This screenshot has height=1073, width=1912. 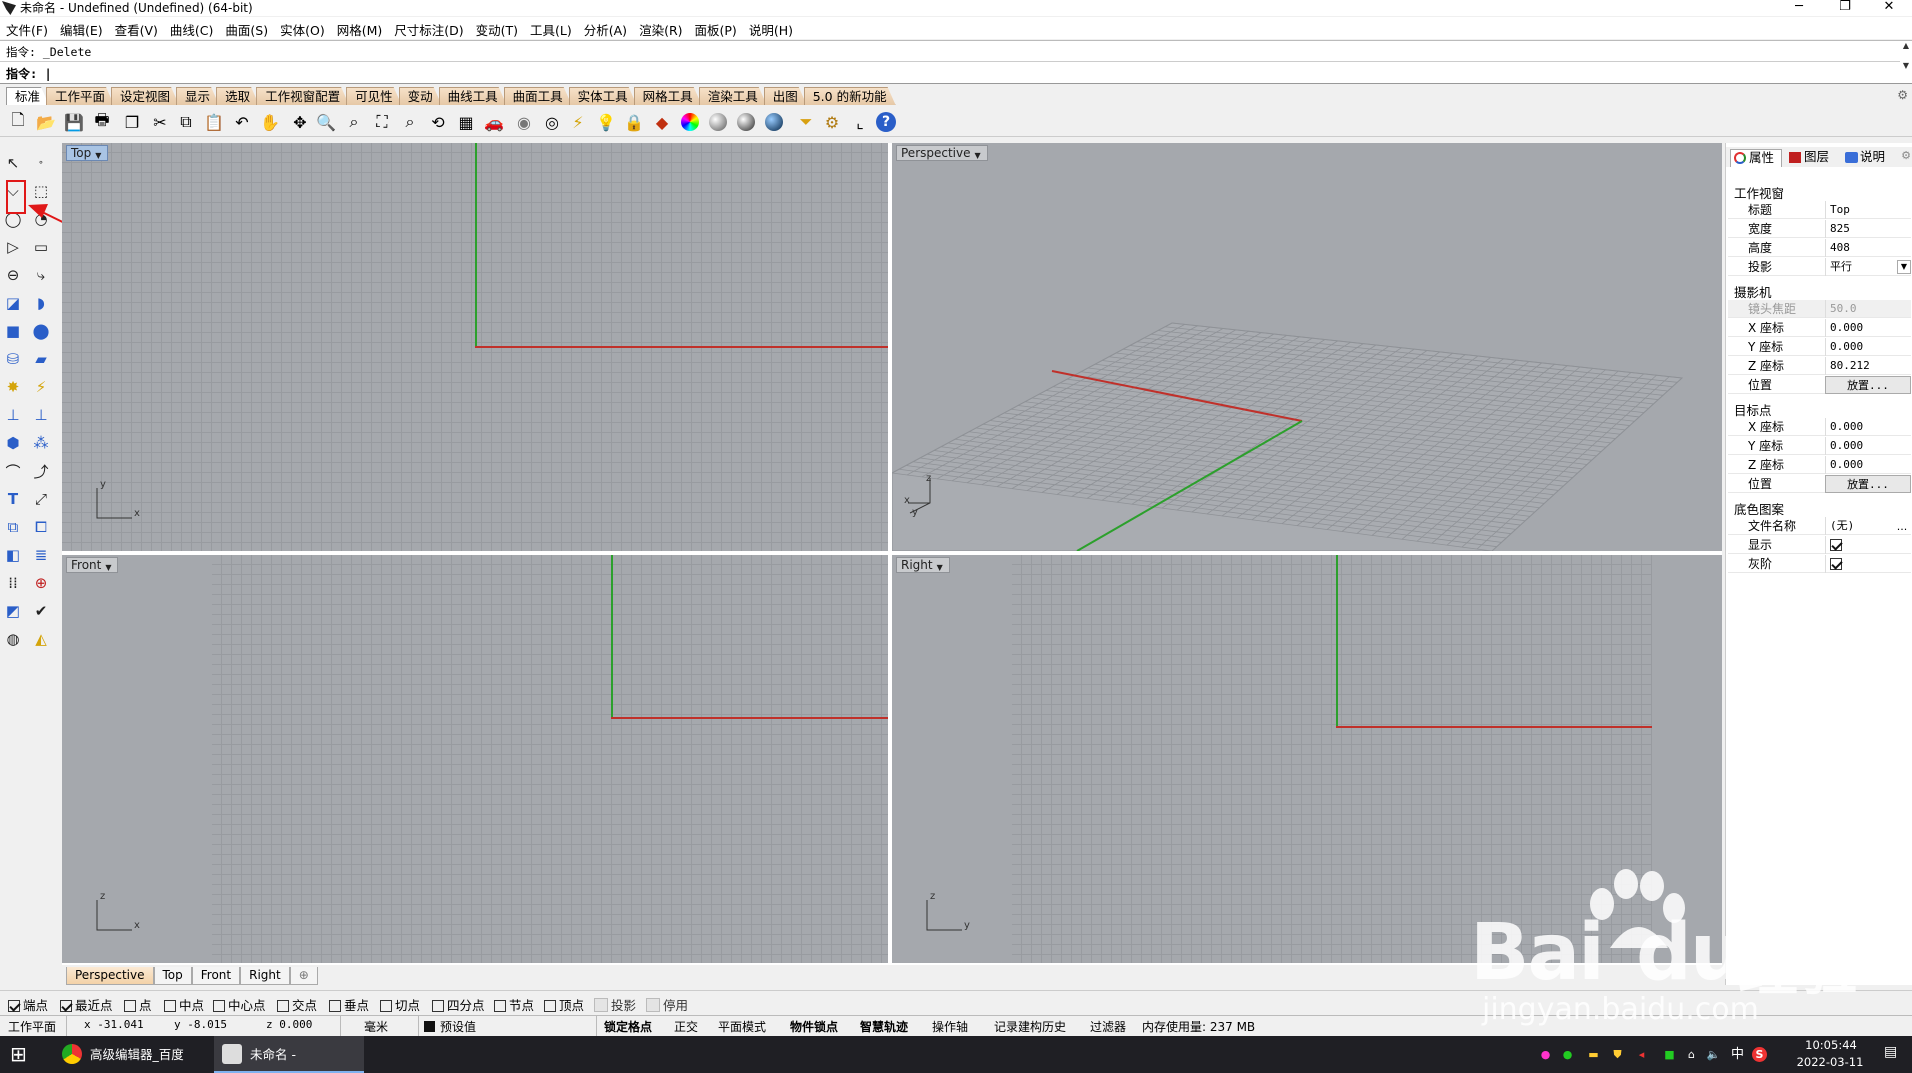 What do you see at coordinates (382, 122) in the screenshot?
I see `zoom-extents-icon: ⛶` at bounding box center [382, 122].